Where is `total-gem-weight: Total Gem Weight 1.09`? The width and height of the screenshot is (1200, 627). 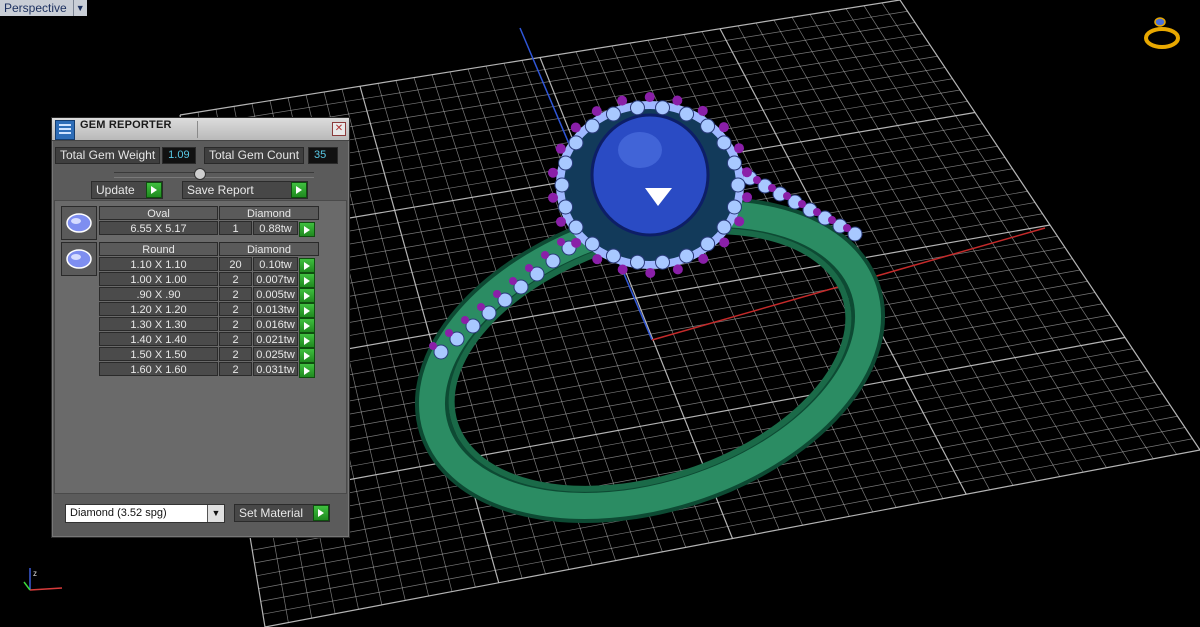
total-gem-weight: Total Gem Weight 1.09 is located at coordinates (125, 155).